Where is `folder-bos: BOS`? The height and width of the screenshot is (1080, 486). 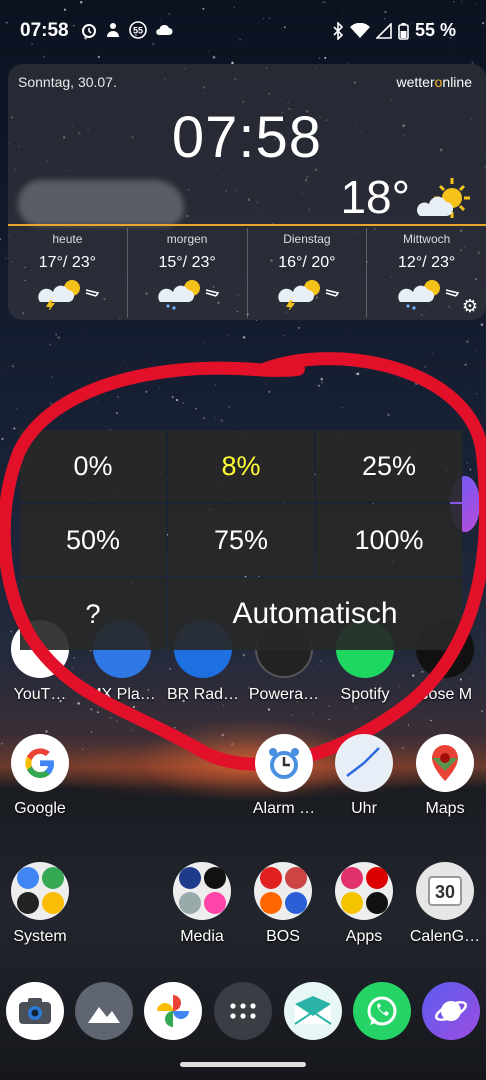
folder-bos: BOS is located at coordinates (283, 904).